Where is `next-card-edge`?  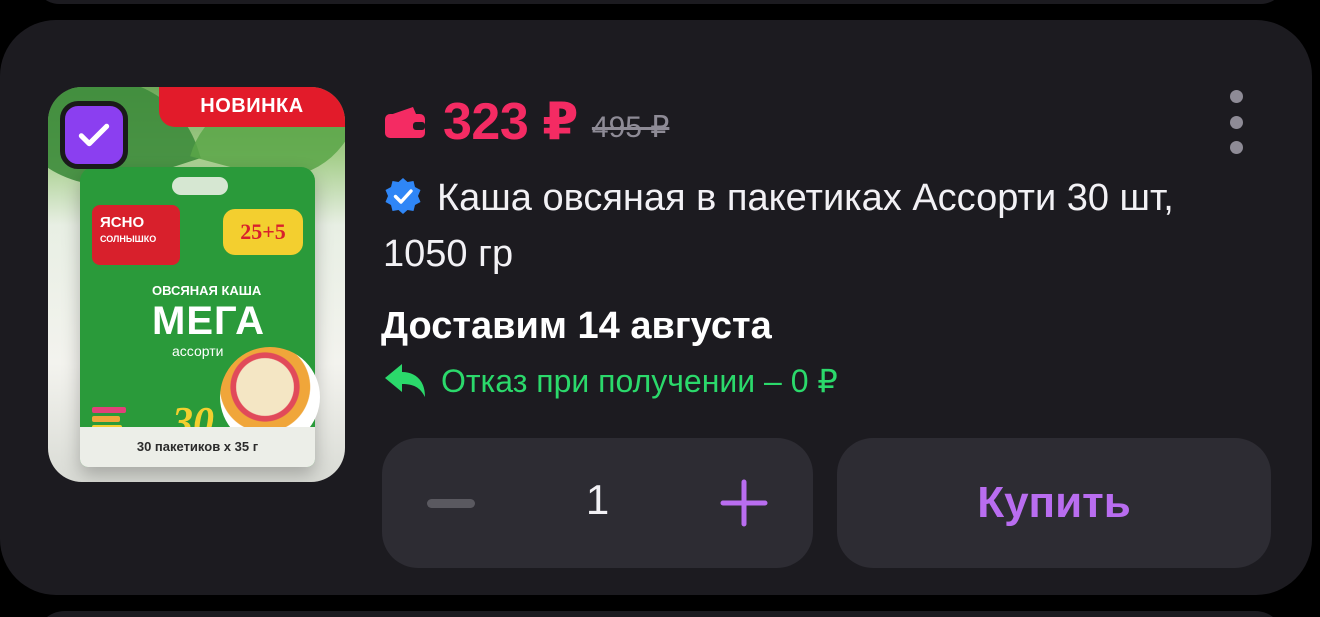
next-card-edge is located at coordinates (660, 614).